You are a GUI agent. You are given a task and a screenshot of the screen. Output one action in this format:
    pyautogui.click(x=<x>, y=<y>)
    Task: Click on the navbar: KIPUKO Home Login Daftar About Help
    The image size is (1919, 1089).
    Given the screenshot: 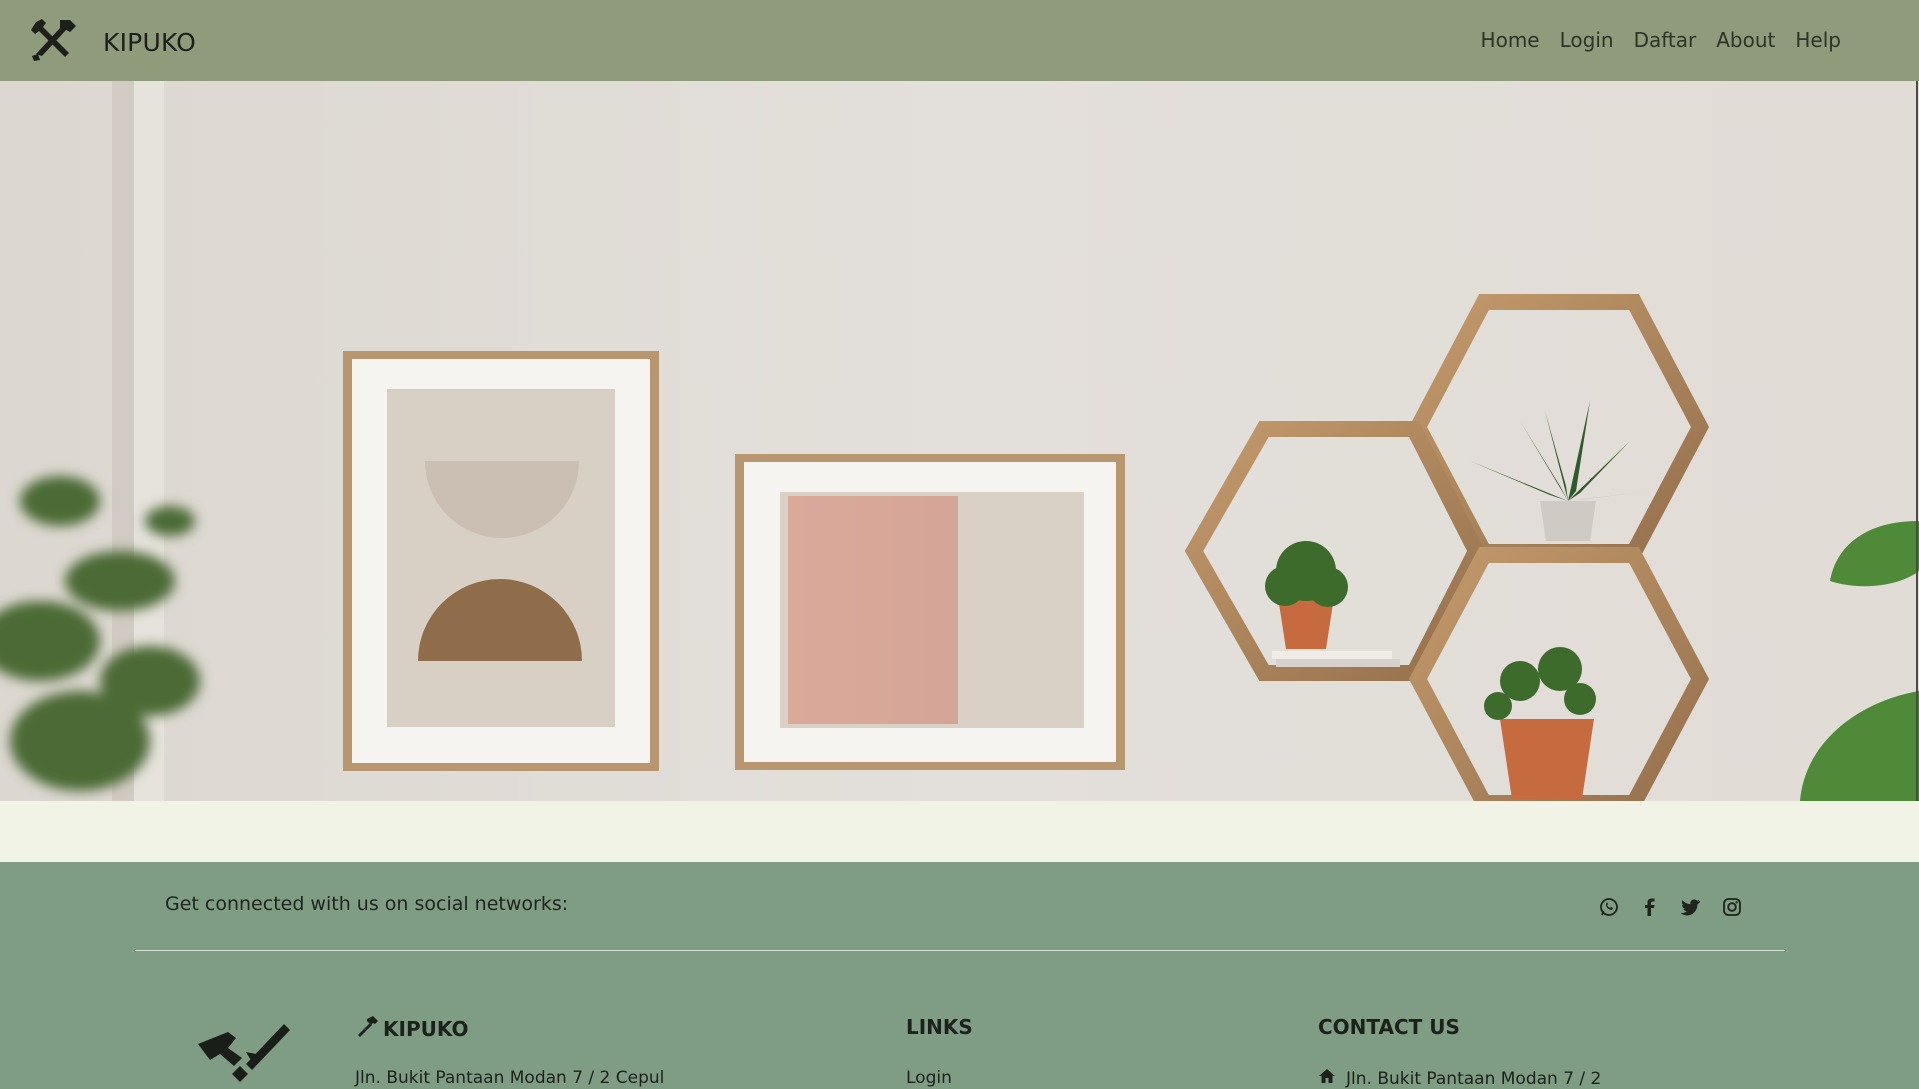 What is the action you would take?
    pyautogui.click(x=959, y=40)
    